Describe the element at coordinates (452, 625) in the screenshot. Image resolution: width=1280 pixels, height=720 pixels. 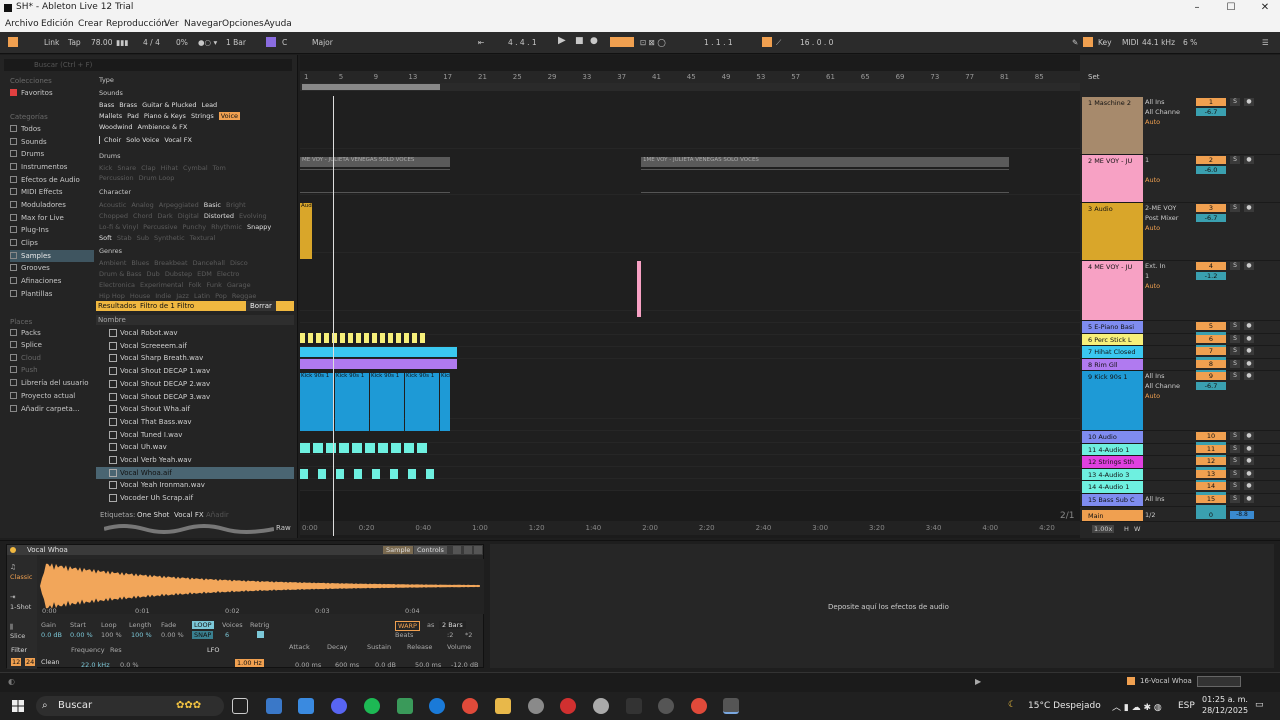
I see `bars-field: 2 Bars` at that location.